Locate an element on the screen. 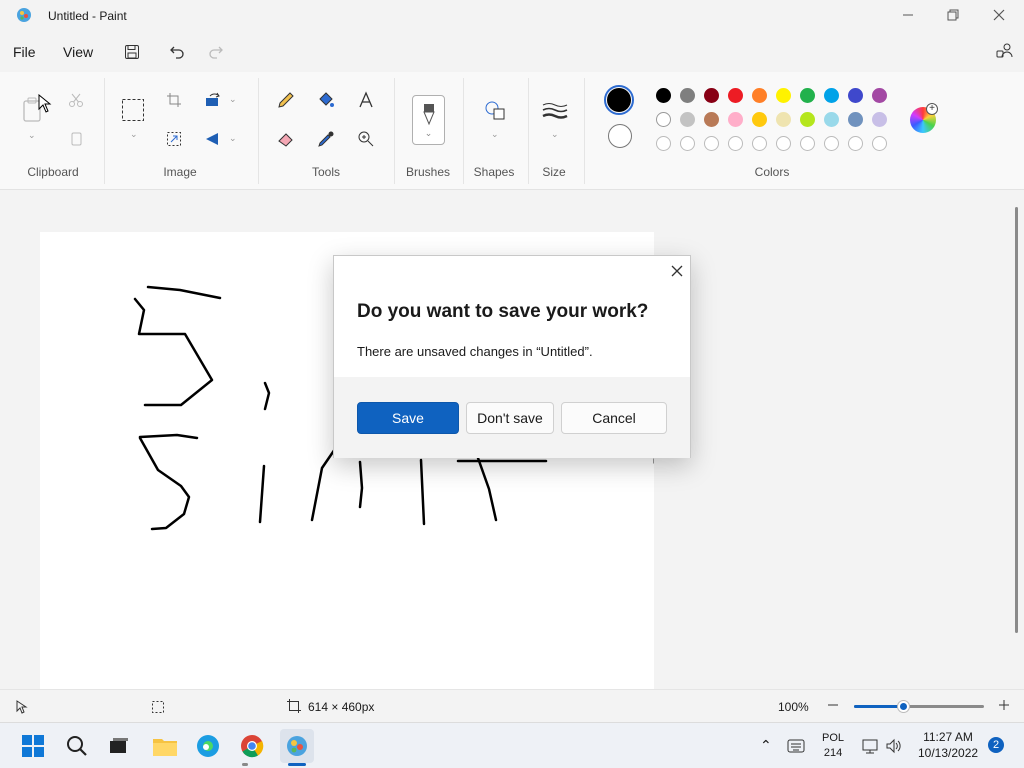 This screenshot has height=768, width=1024. edit-colors-button: + is located at coordinates (924, 118).